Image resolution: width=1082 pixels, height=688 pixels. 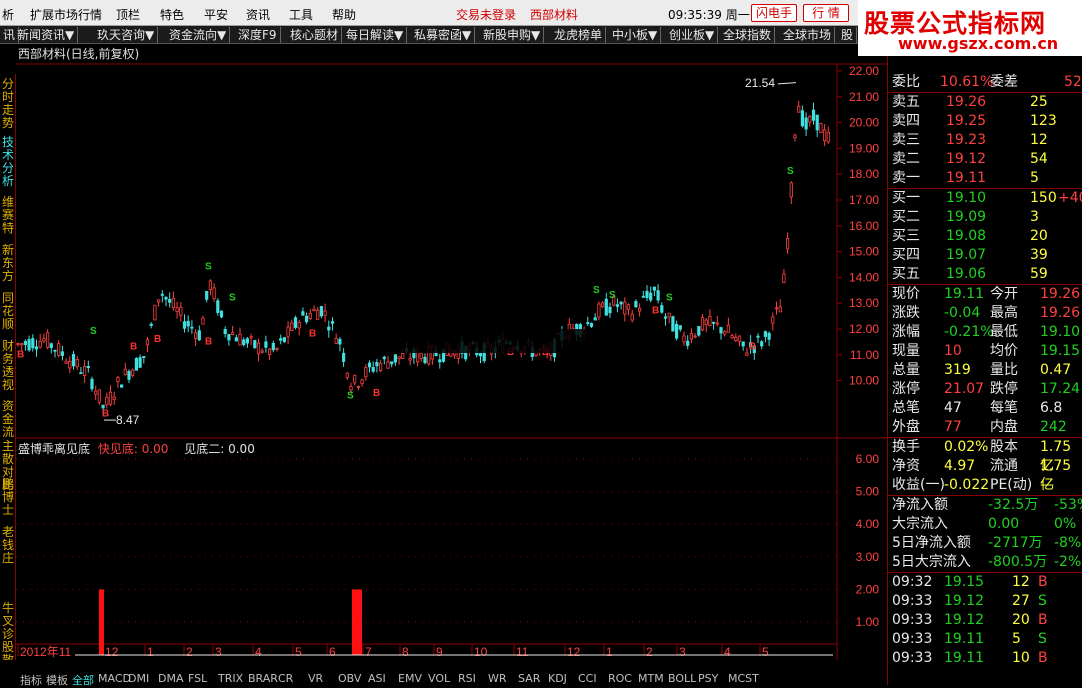 What do you see at coordinates (230, 678) in the screenshot?
I see `bottom-tab-trix: TRIX` at bounding box center [230, 678].